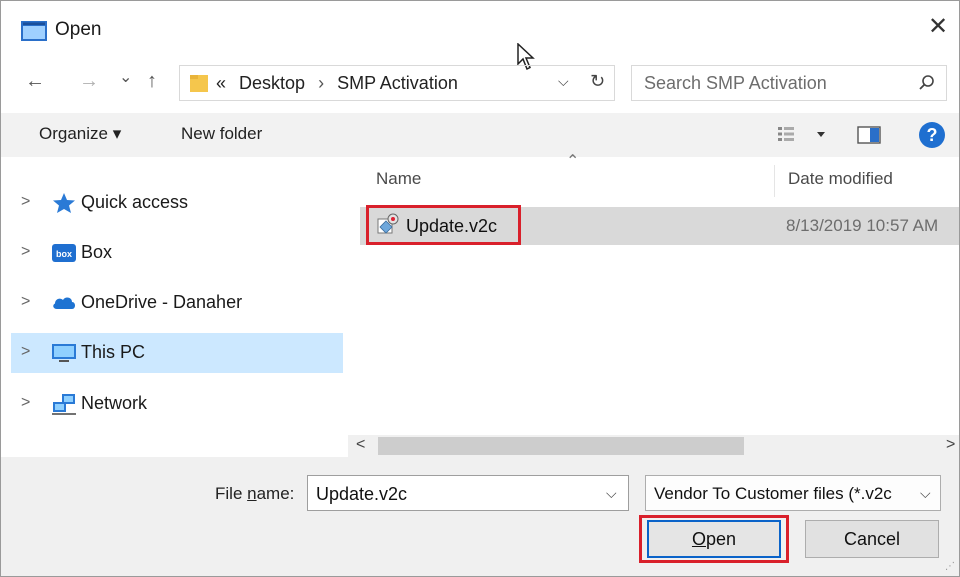  I want to click on nav-item-quick-access: > Quick access, so click(177, 203).